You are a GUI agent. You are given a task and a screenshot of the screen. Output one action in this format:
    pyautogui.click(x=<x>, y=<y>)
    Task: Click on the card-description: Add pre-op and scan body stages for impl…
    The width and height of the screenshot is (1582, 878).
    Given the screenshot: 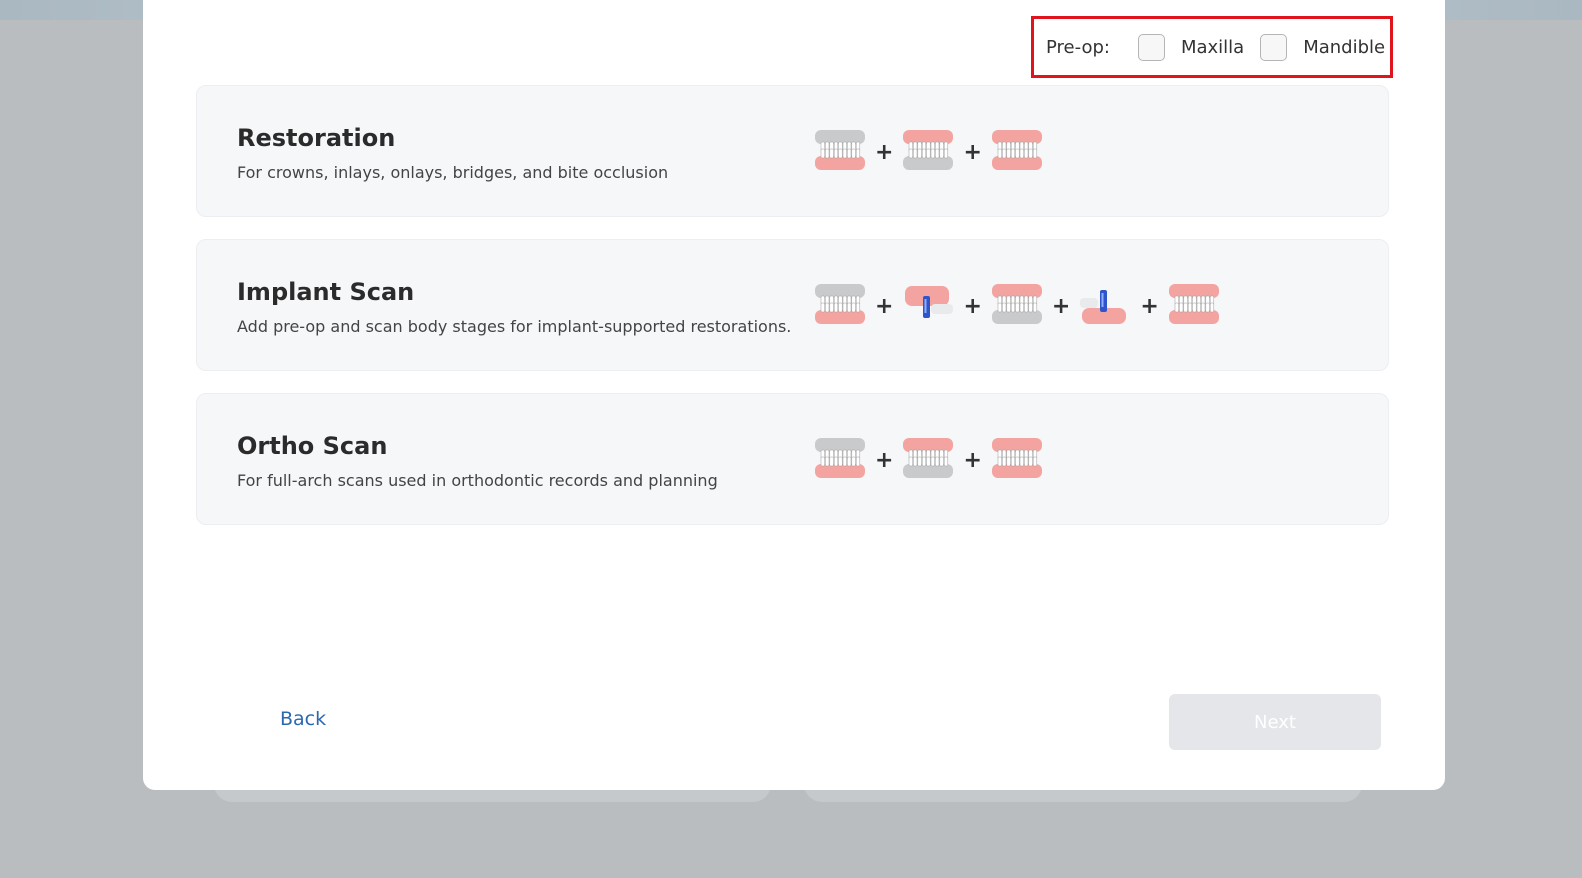 What is the action you would take?
    pyautogui.click(x=514, y=326)
    